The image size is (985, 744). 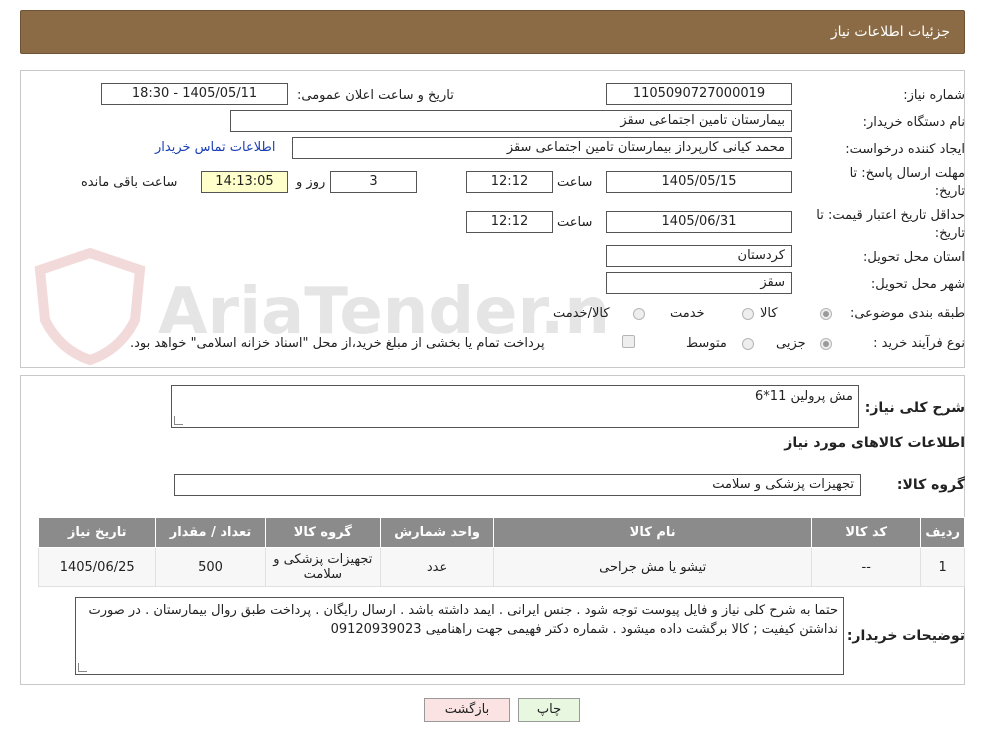 I want to click on category-option-goods-service: کالا/خدمت, so click(x=581, y=313).